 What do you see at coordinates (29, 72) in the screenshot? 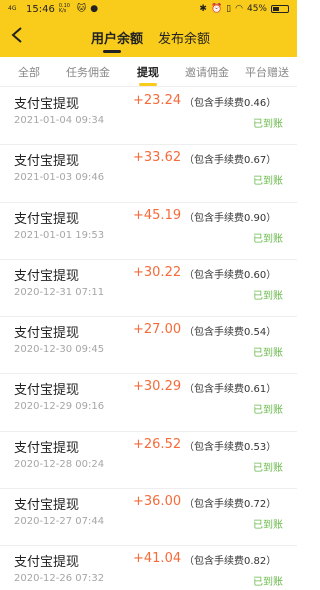
I see `subtab-all: 全部` at bounding box center [29, 72].